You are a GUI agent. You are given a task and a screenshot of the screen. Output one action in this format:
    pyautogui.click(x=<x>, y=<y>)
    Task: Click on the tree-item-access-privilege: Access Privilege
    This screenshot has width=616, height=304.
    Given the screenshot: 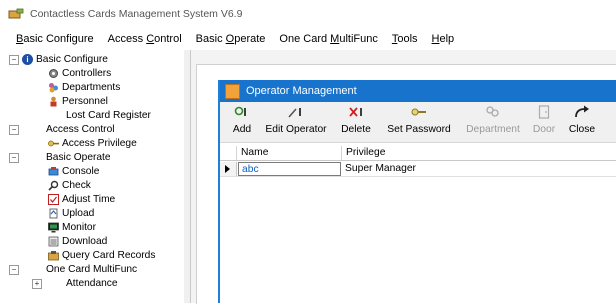 What is the action you would take?
    pyautogui.click(x=92, y=143)
    